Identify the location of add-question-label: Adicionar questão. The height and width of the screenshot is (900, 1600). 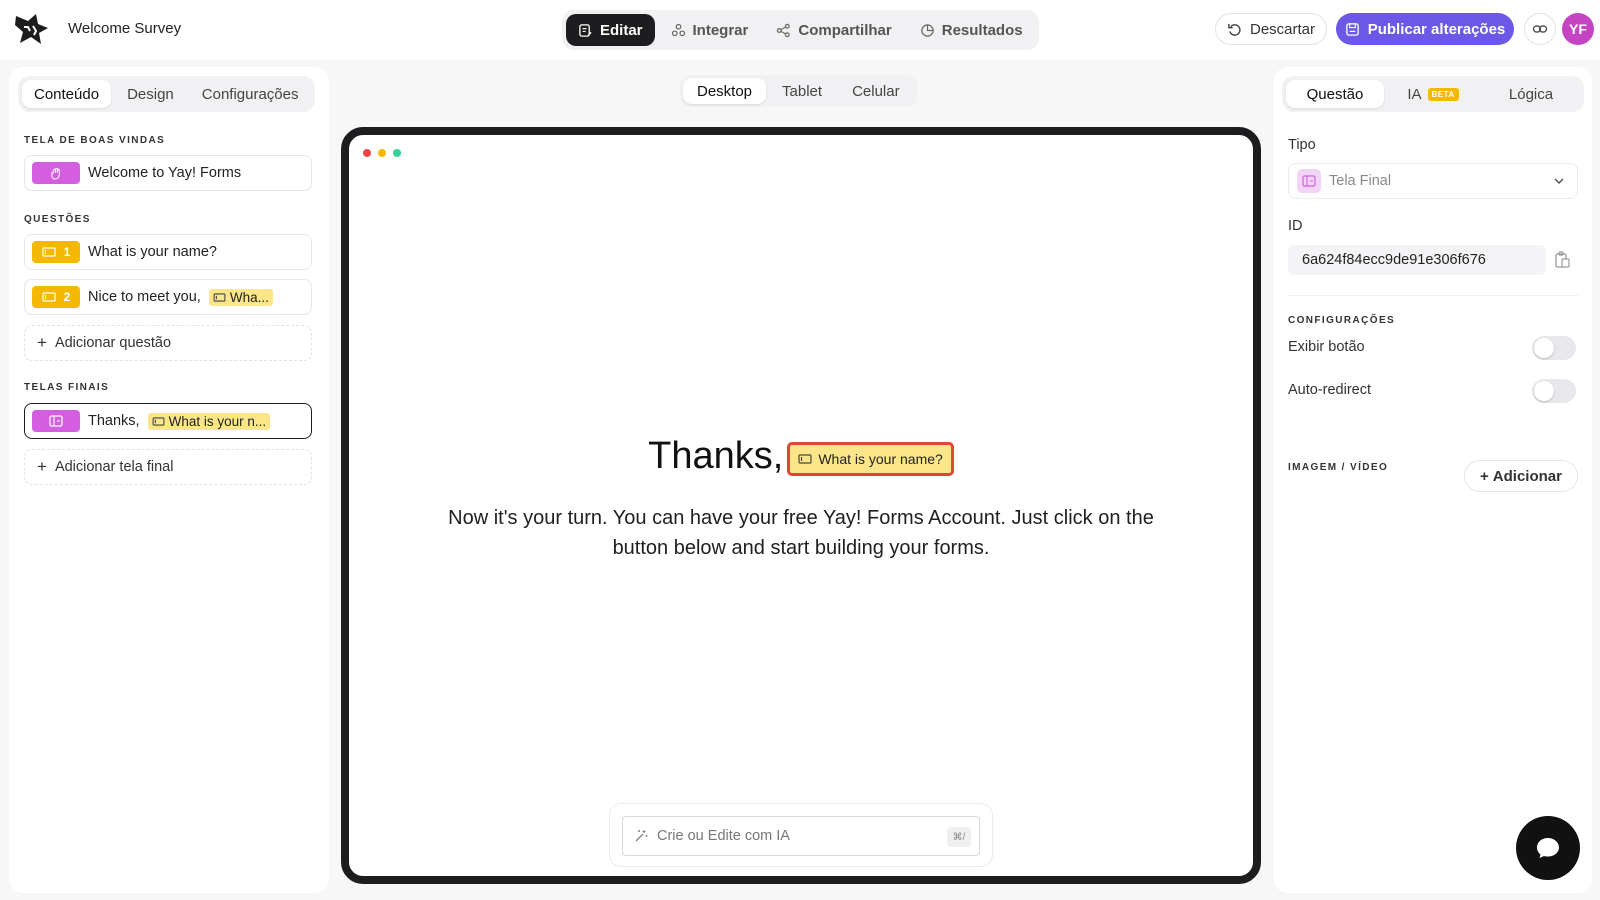
(113, 343).